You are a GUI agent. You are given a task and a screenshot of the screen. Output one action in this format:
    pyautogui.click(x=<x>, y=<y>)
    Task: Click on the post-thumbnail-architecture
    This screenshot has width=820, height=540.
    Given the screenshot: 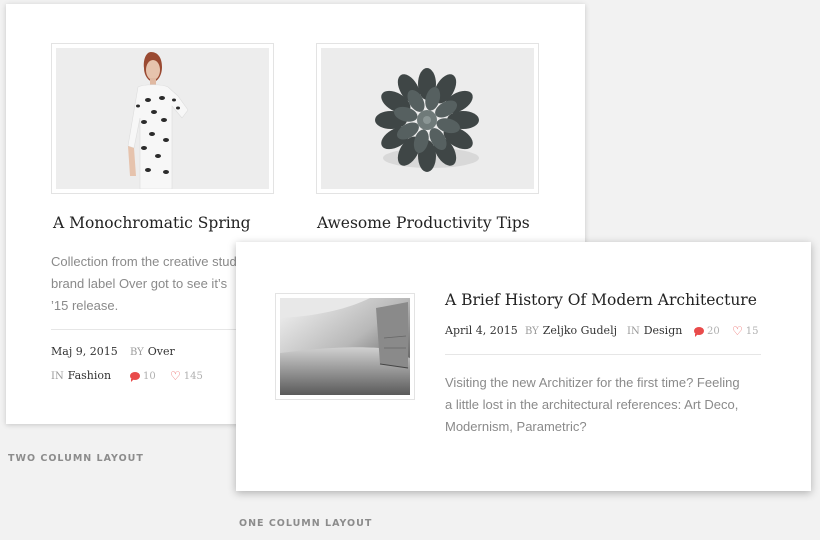 What is the action you would take?
    pyautogui.click(x=345, y=346)
    